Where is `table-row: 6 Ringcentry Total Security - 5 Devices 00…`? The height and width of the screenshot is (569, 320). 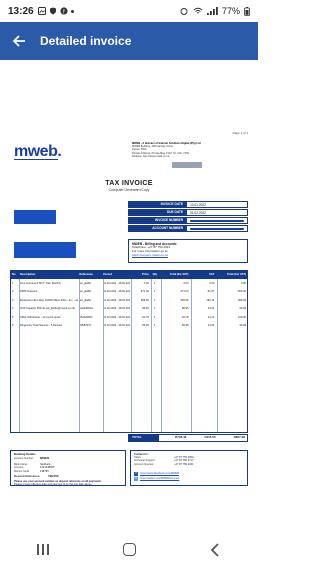
table-row: 6 Ringcentry Total Security - 5 Devices 00… is located at coordinates (129, 326).